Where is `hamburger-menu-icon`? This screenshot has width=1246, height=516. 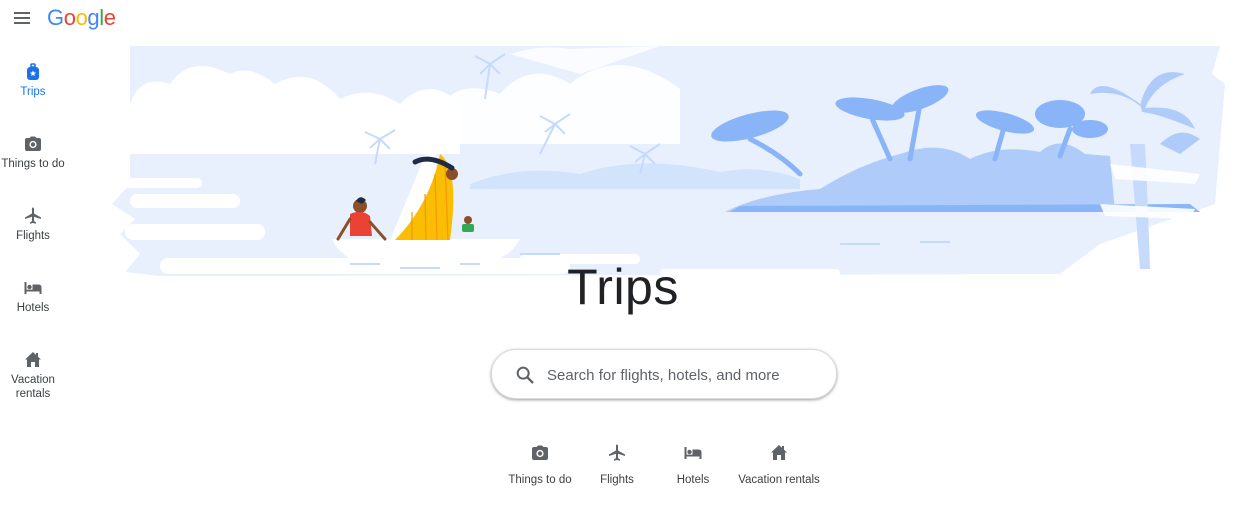
hamburger-menu-icon is located at coordinates (22, 18).